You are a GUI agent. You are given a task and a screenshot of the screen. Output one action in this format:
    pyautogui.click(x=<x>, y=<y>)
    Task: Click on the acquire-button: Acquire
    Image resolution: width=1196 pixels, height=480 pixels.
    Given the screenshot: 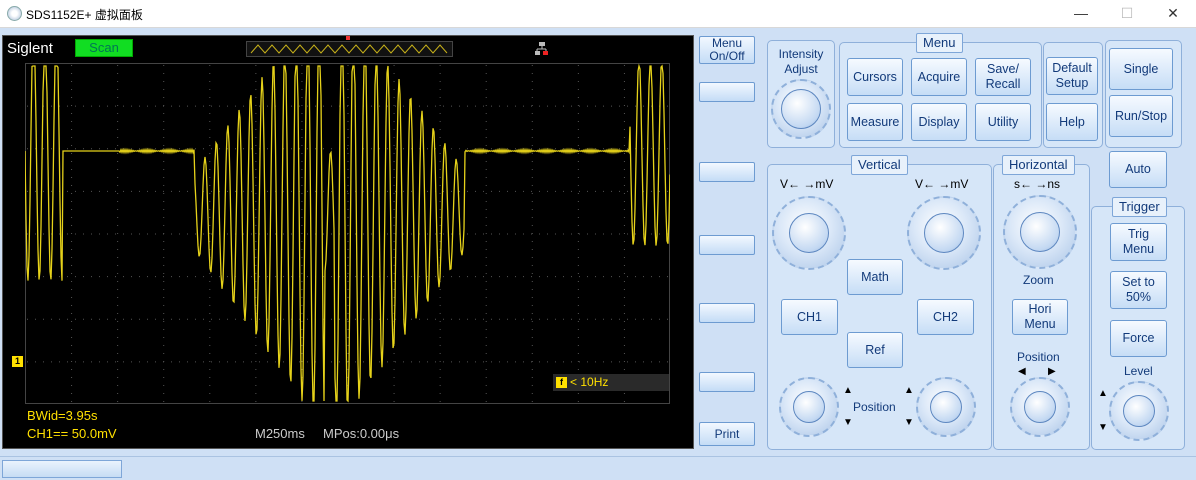 What is the action you would take?
    pyautogui.click(x=939, y=77)
    